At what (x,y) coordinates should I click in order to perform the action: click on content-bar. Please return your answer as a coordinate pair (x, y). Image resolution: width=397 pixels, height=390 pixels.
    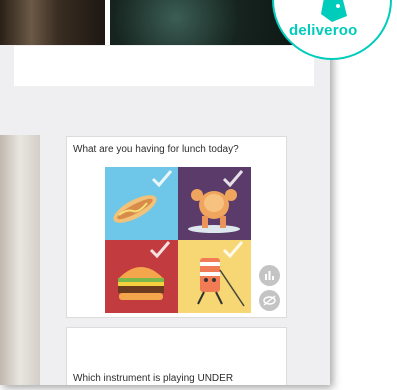
    Looking at the image, I should click on (164, 66).